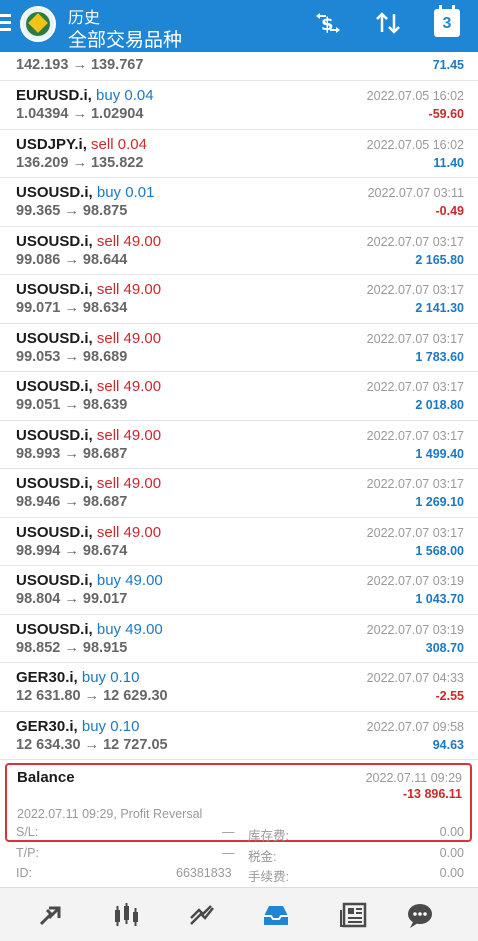 Image resolution: width=478 pixels, height=941 pixels. Describe the element at coordinates (72, 308) in the screenshot. I see `trade-prices: 99.071 → 98.634` at that location.